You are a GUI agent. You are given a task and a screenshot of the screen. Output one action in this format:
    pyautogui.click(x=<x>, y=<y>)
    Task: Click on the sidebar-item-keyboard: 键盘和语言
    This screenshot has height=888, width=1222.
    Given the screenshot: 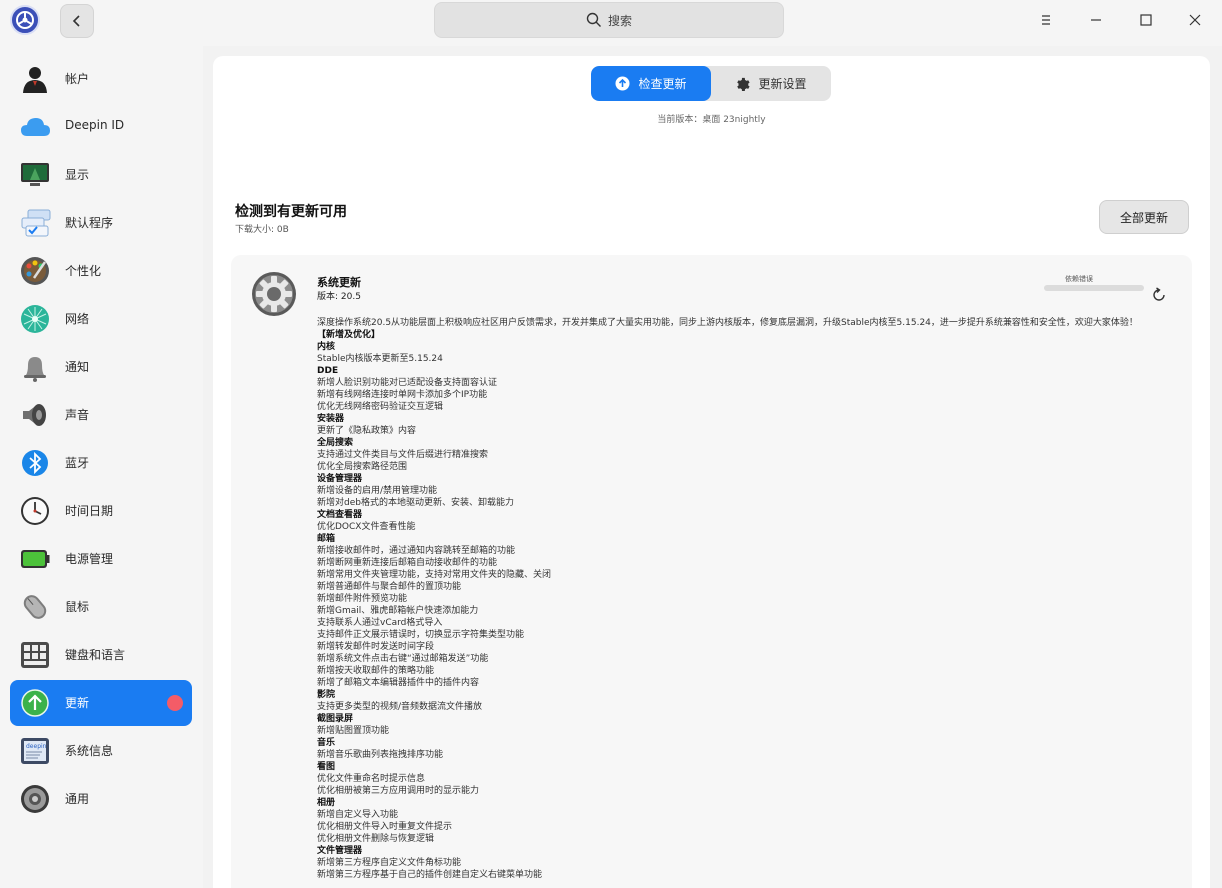 What is the action you would take?
    pyautogui.click(x=101, y=655)
    